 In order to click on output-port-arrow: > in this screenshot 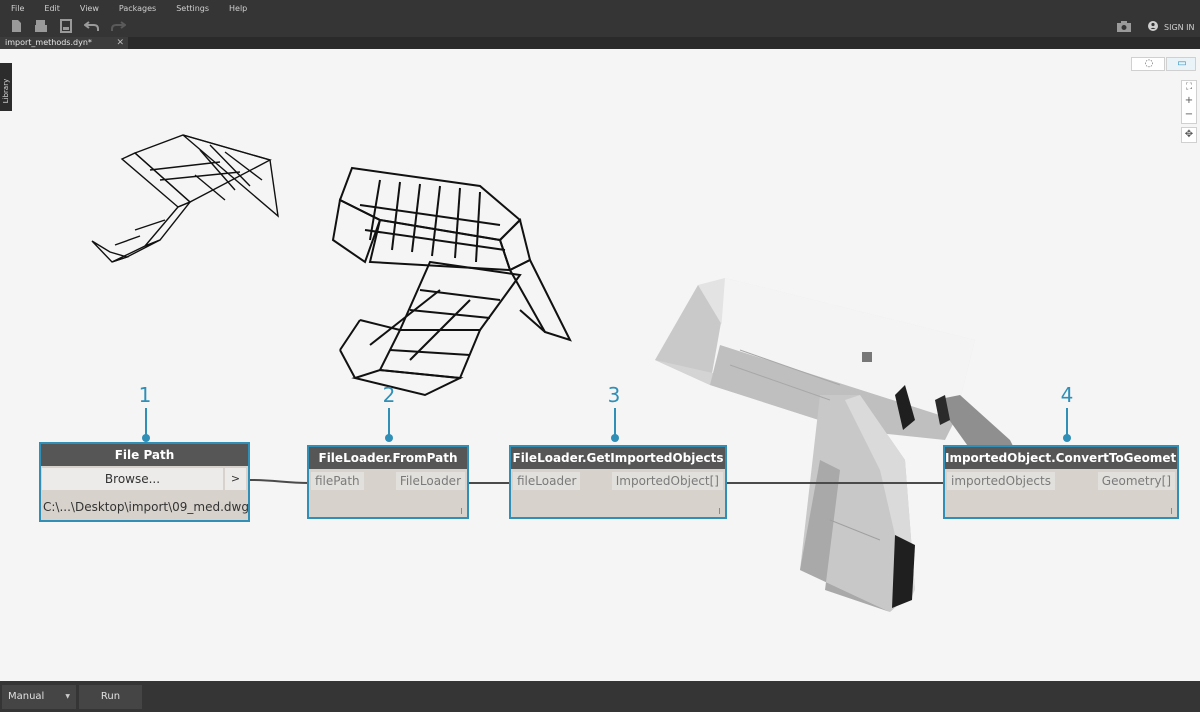, I will do `click(235, 479)`.